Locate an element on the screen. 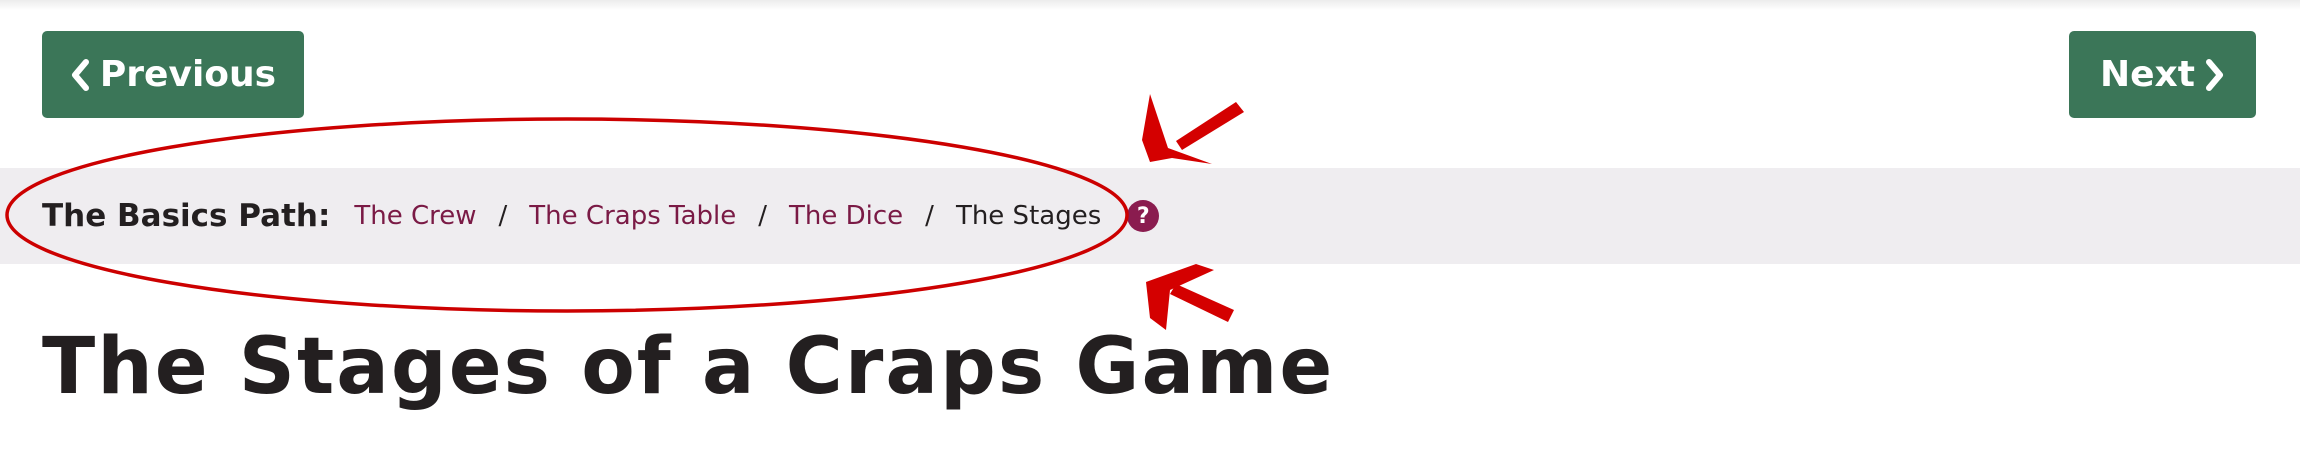  chevron-right-icon is located at coordinates (2214, 74).